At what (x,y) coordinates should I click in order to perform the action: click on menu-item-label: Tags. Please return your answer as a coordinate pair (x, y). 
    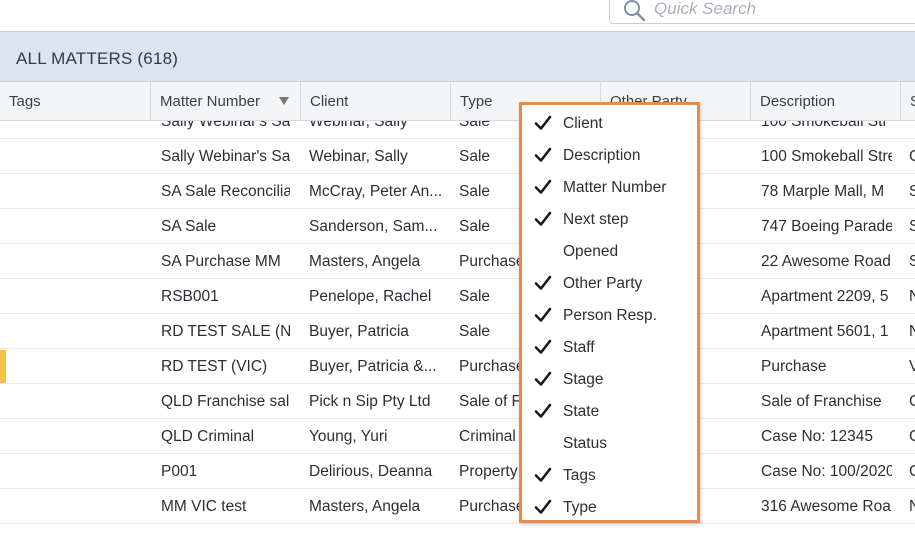
    Looking at the image, I should click on (579, 475).